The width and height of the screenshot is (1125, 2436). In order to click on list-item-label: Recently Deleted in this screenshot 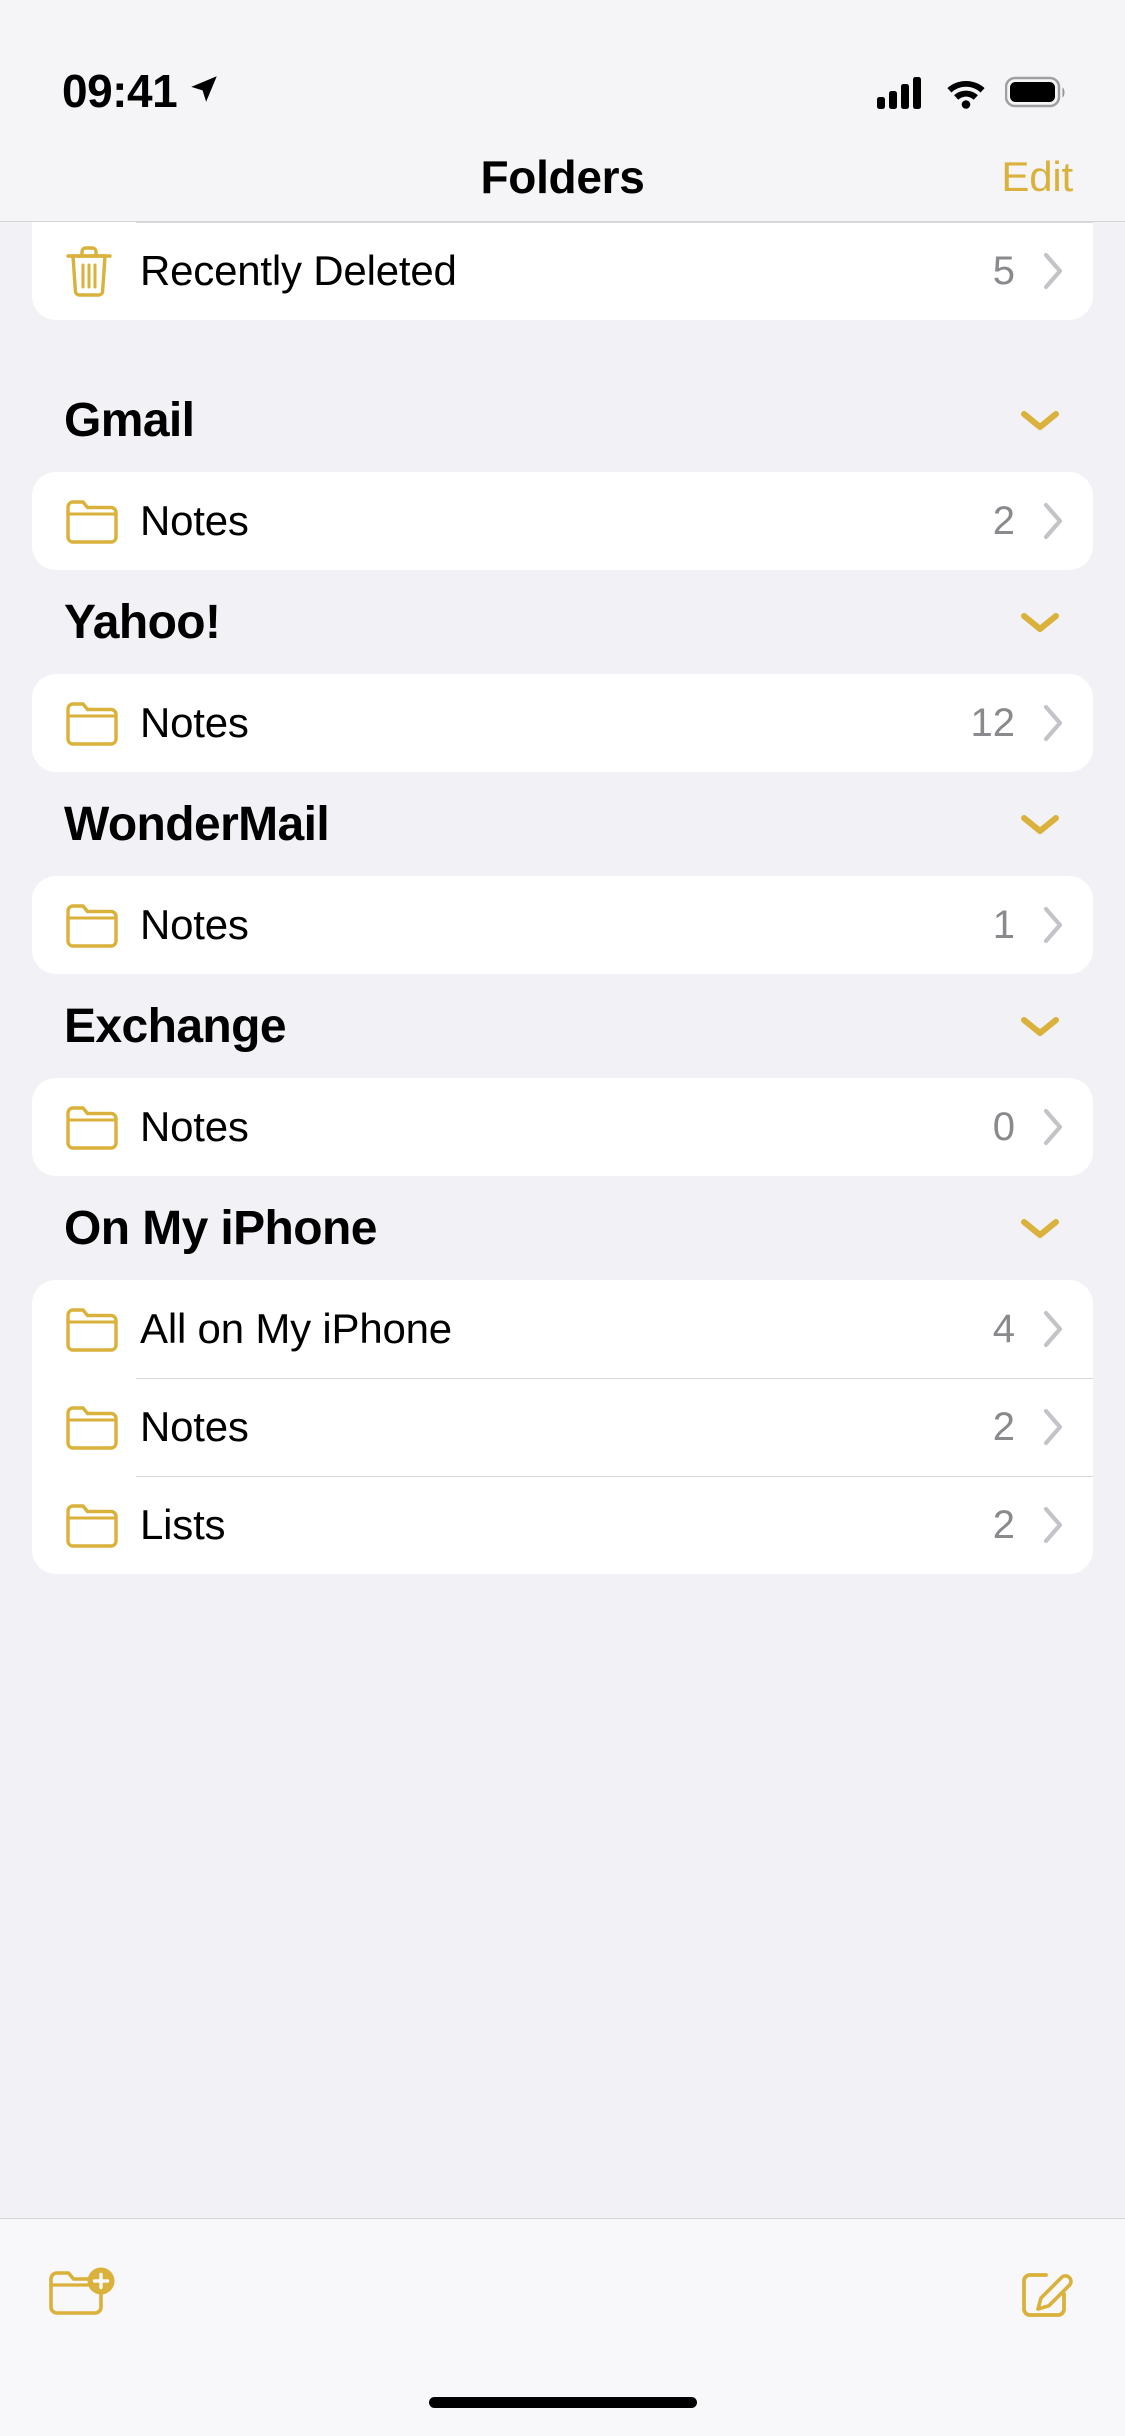, I will do `click(298, 270)`.